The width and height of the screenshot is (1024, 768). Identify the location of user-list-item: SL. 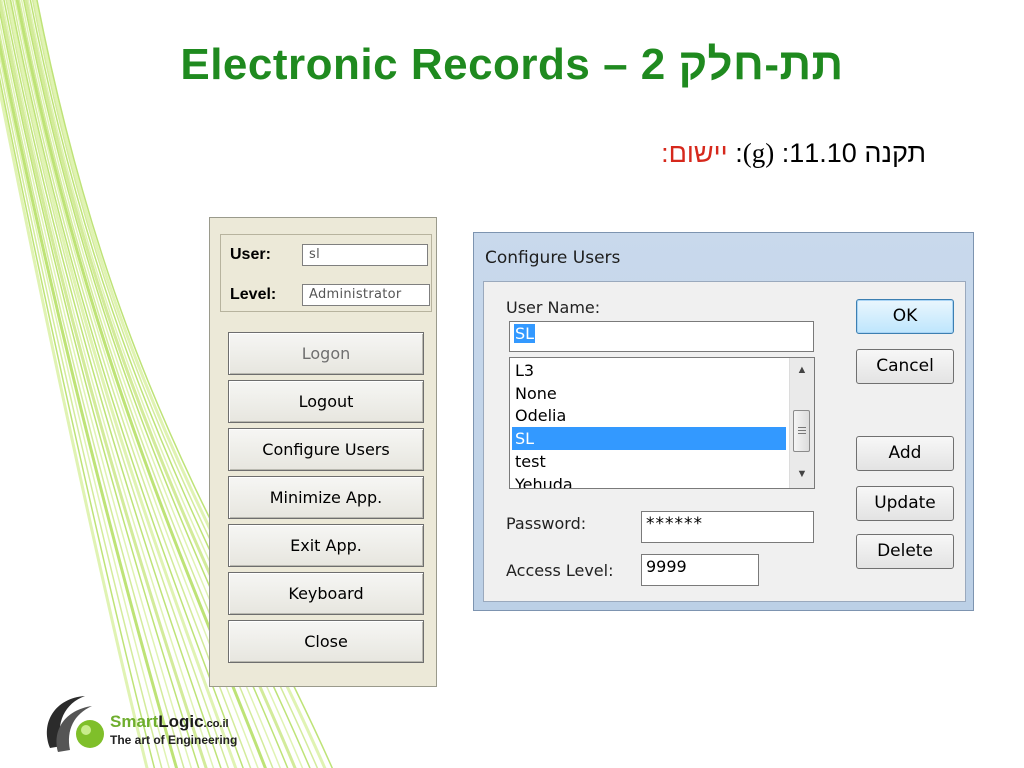
(649, 439).